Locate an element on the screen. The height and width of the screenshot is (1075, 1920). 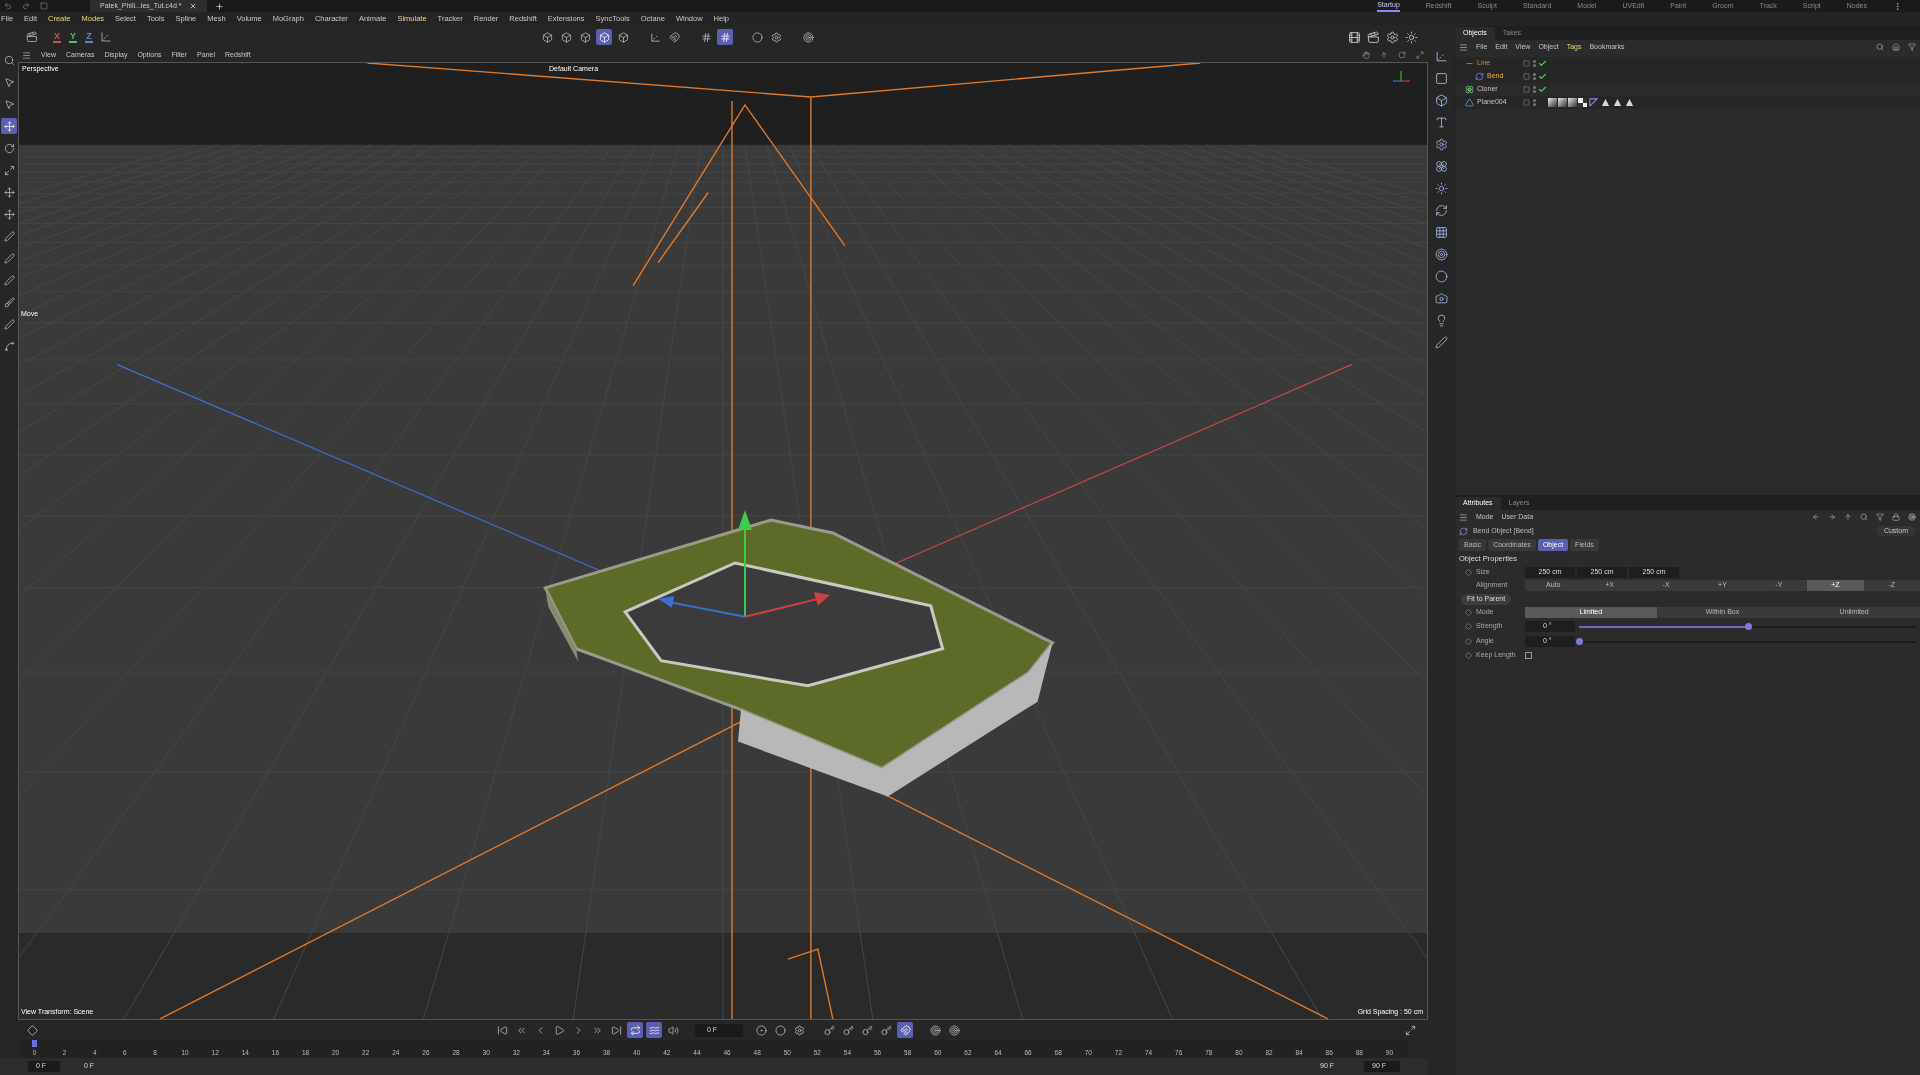
keyframe-diamond-icon is located at coordinates (1468, 572).